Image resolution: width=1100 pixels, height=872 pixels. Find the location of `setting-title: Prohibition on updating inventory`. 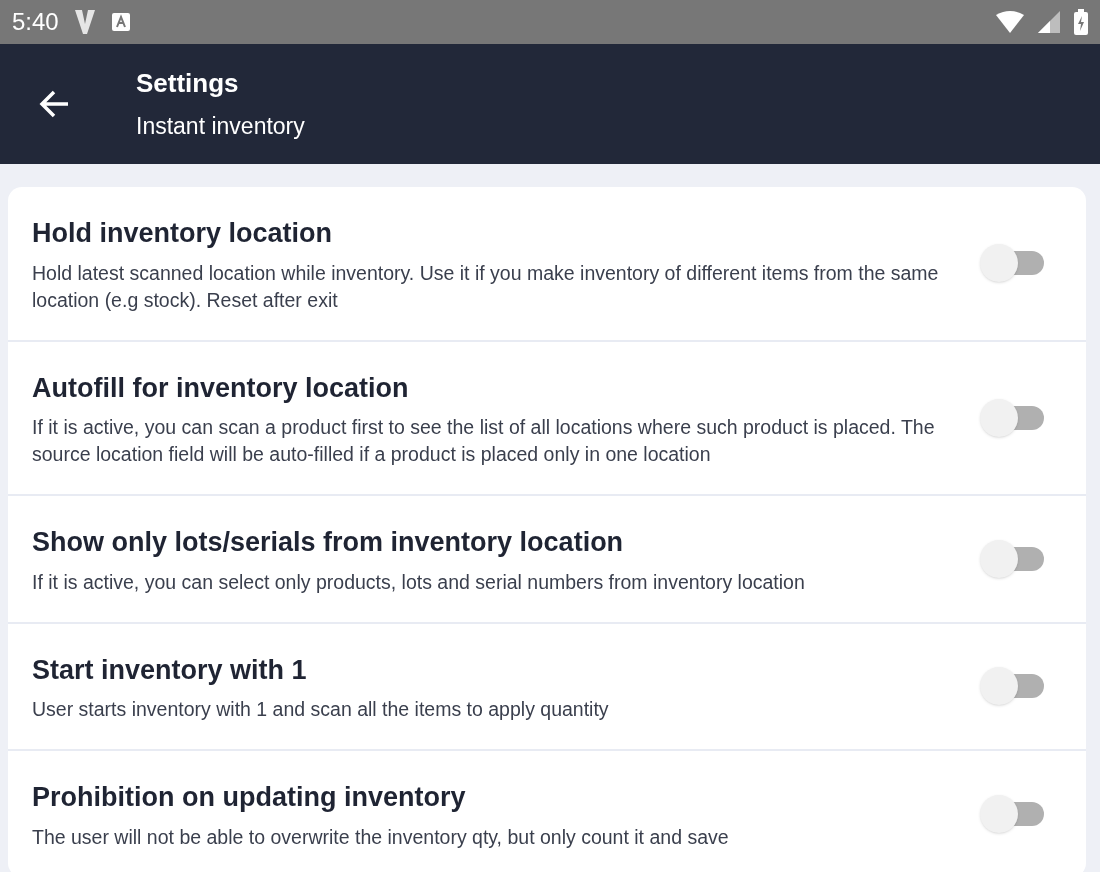

setting-title: Prohibition on updating inventory is located at coordinates (249, 797).